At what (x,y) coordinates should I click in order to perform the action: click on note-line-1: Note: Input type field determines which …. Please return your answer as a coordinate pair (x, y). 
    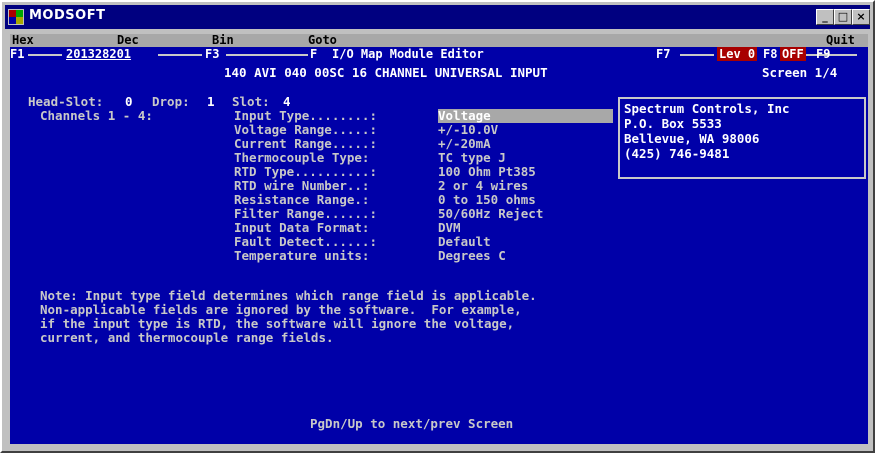
    Looking at the image, I should click on (288, 295).